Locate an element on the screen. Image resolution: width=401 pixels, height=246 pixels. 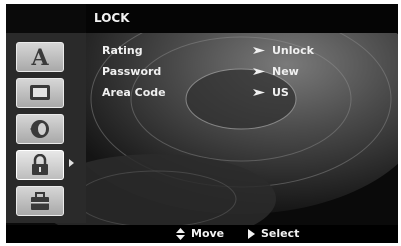
selected-tab-arrow-icon is located at coordinates (71, 163).